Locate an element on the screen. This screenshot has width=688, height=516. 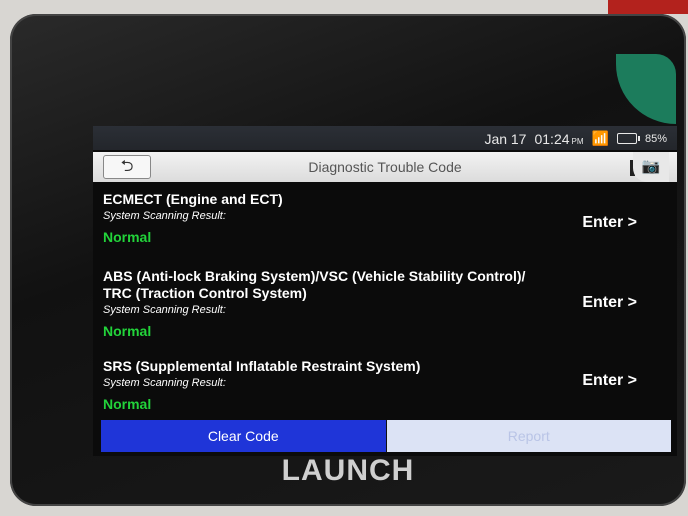
action-bar: Clear Code Report is located at coordinates (386, 436).